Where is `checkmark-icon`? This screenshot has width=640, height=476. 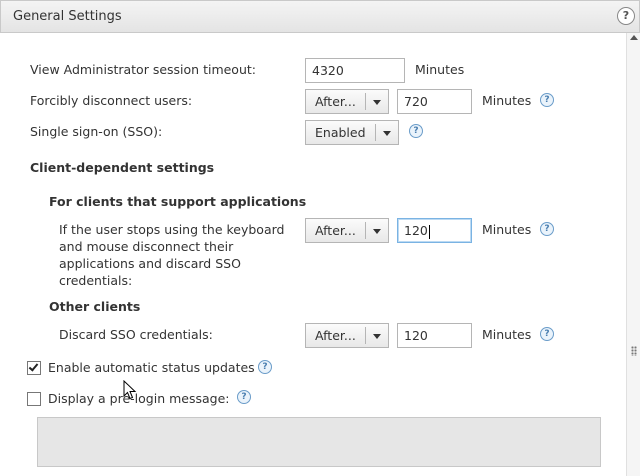
checkmark-icon is located at coordinates (33, 366).